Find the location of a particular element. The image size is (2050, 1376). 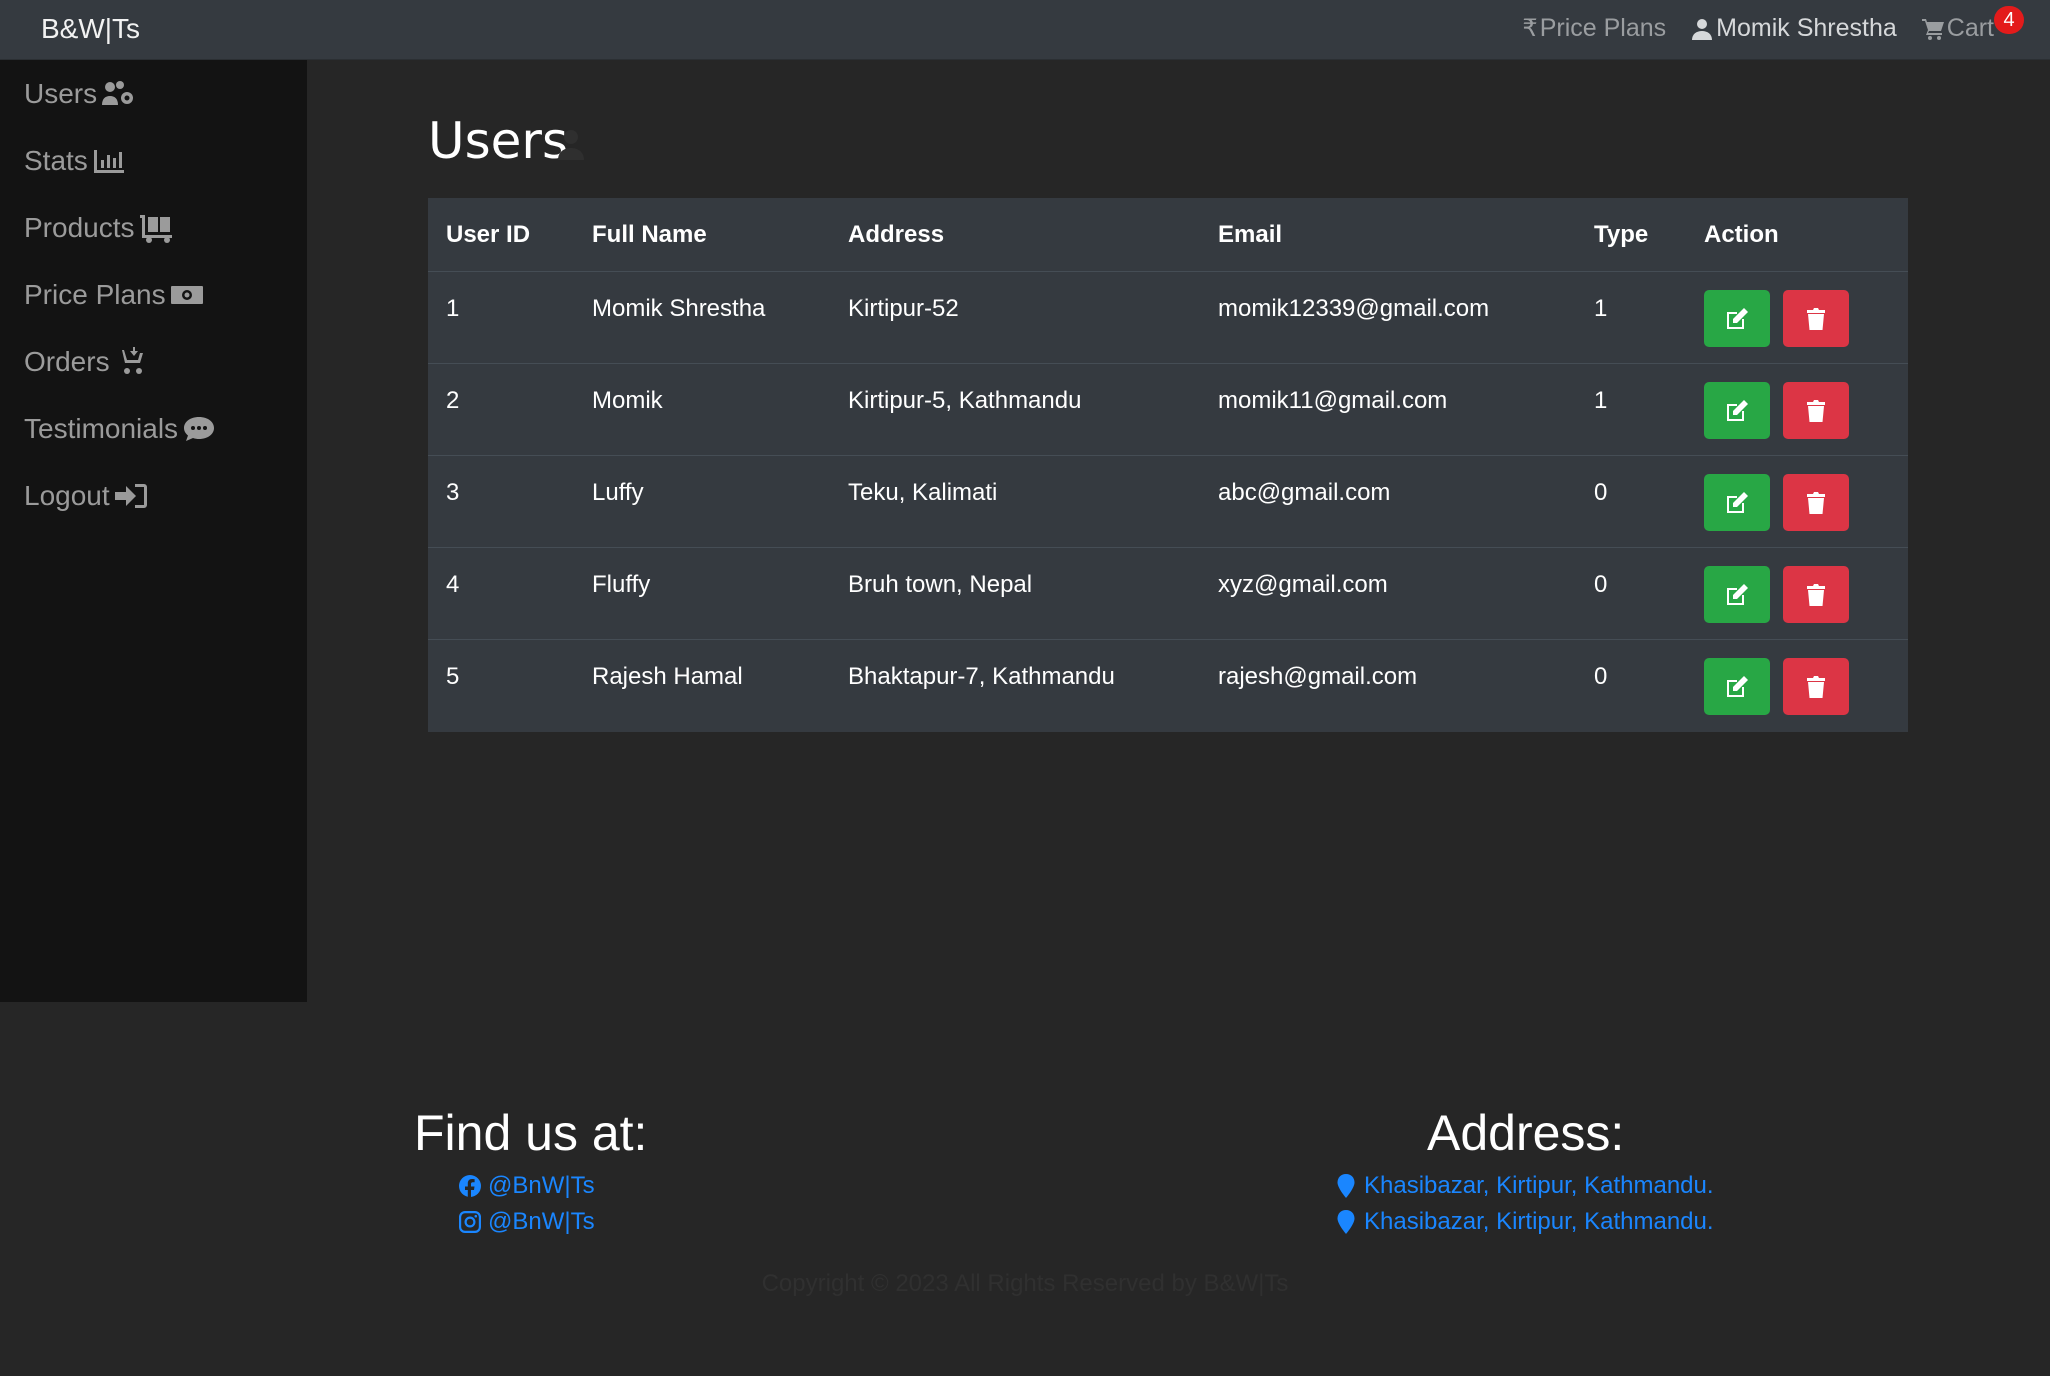

sidebar-item-orders: Orders is located at coordinates (153, 361).